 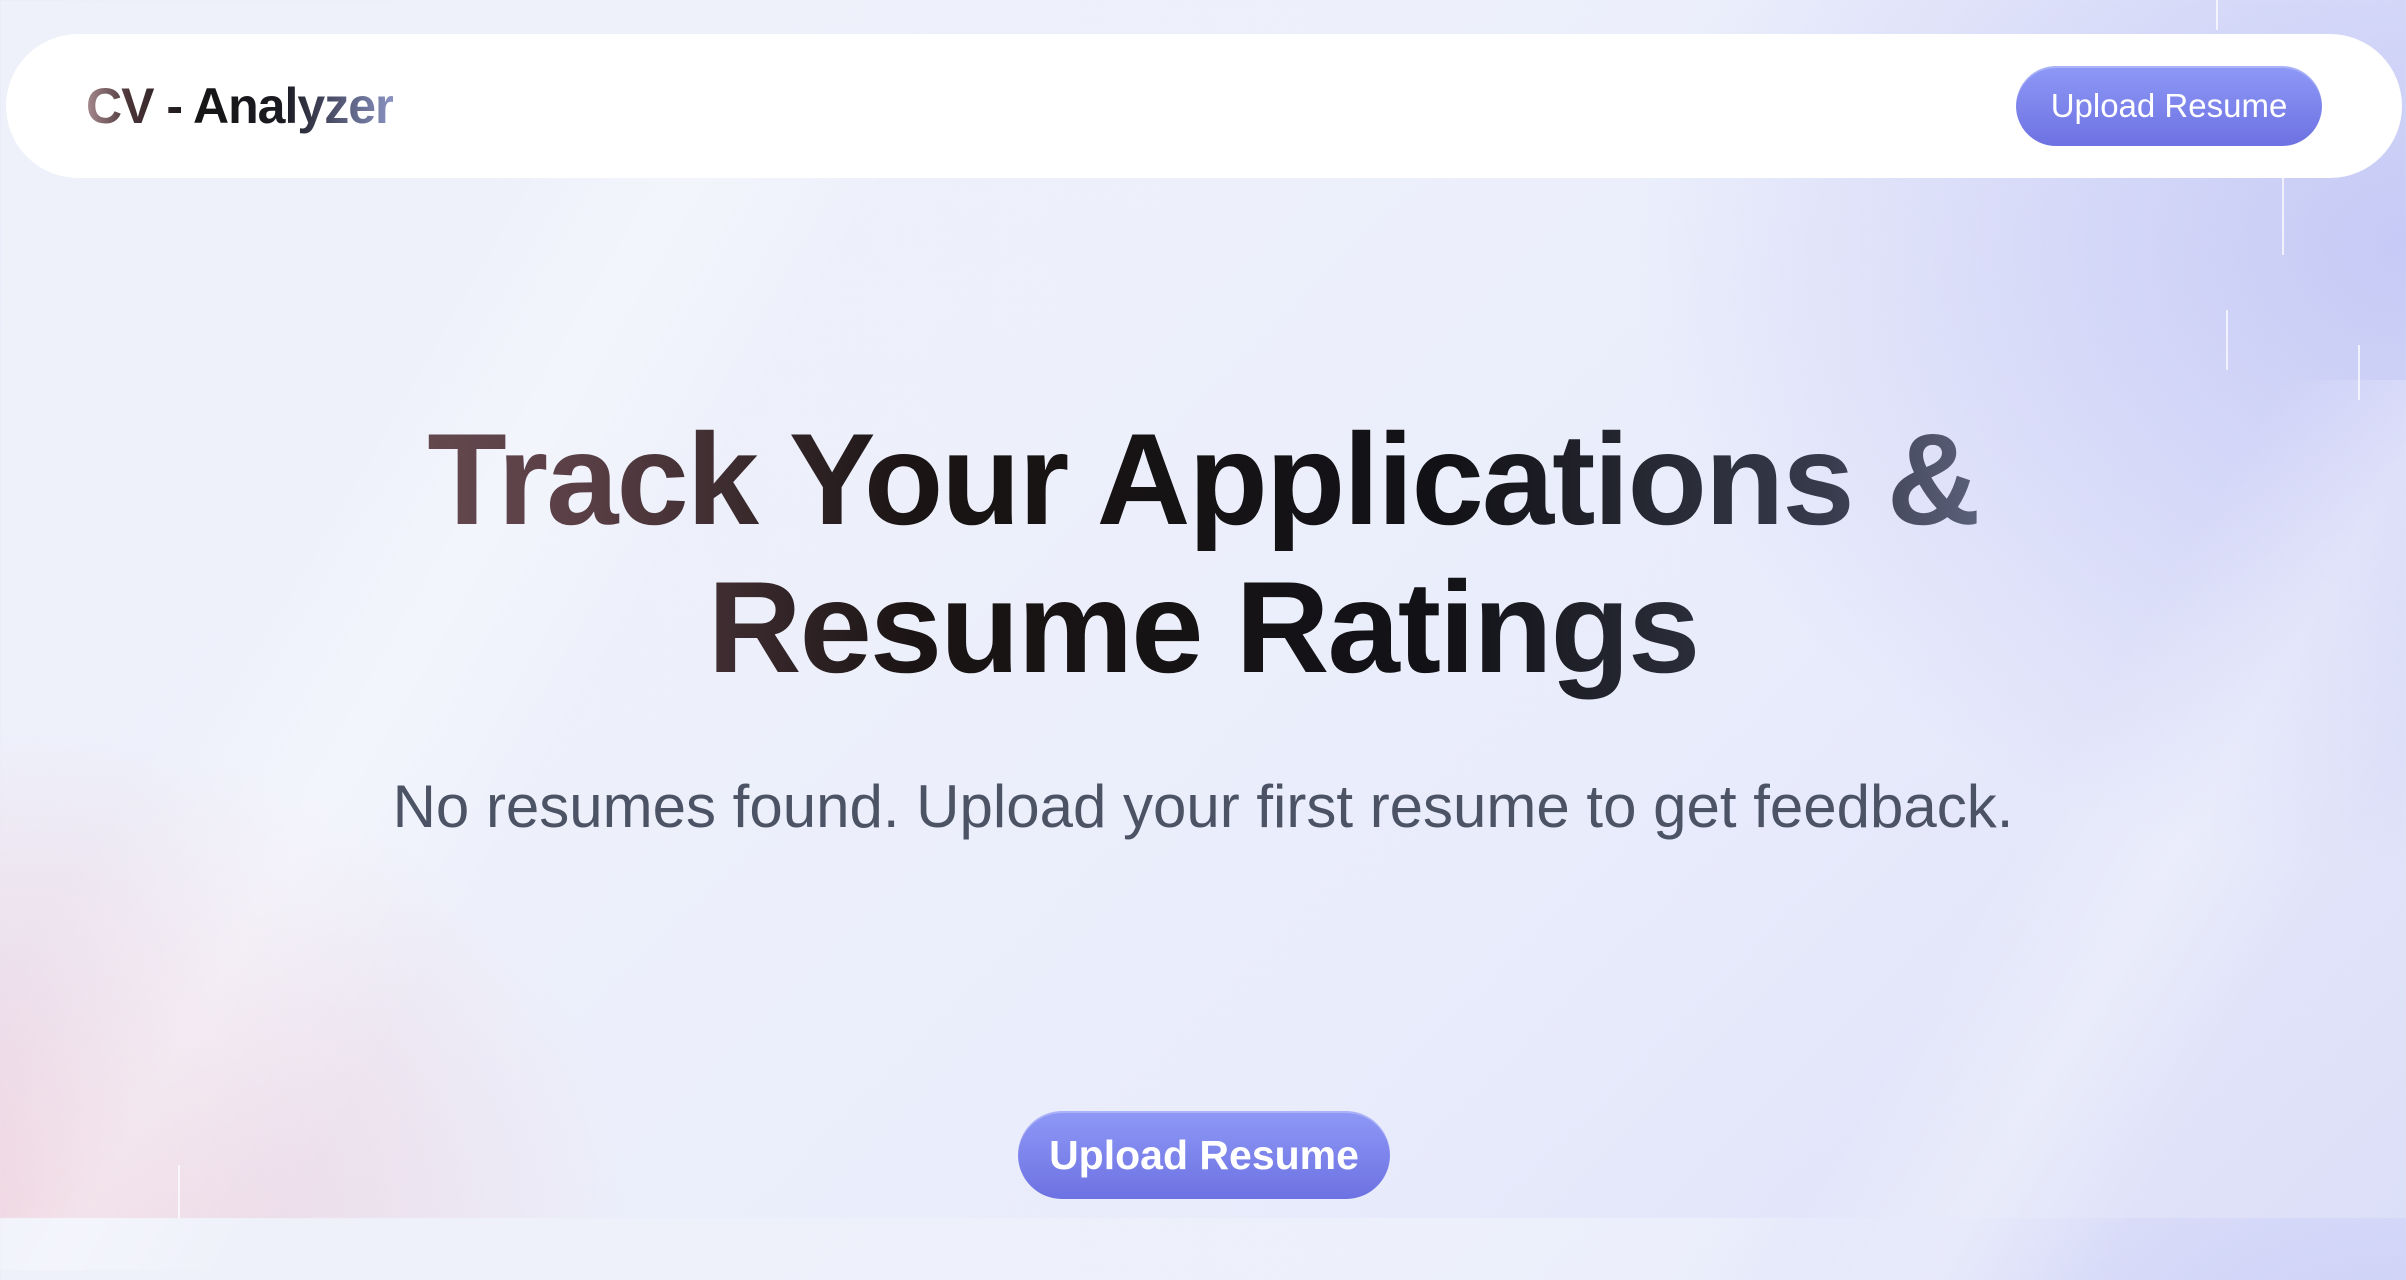 What do you see at coordinates (240, 106) in the screenshot?
I see `brand-logo-link: CV - Analyzer` at bounding box center [240, 106].